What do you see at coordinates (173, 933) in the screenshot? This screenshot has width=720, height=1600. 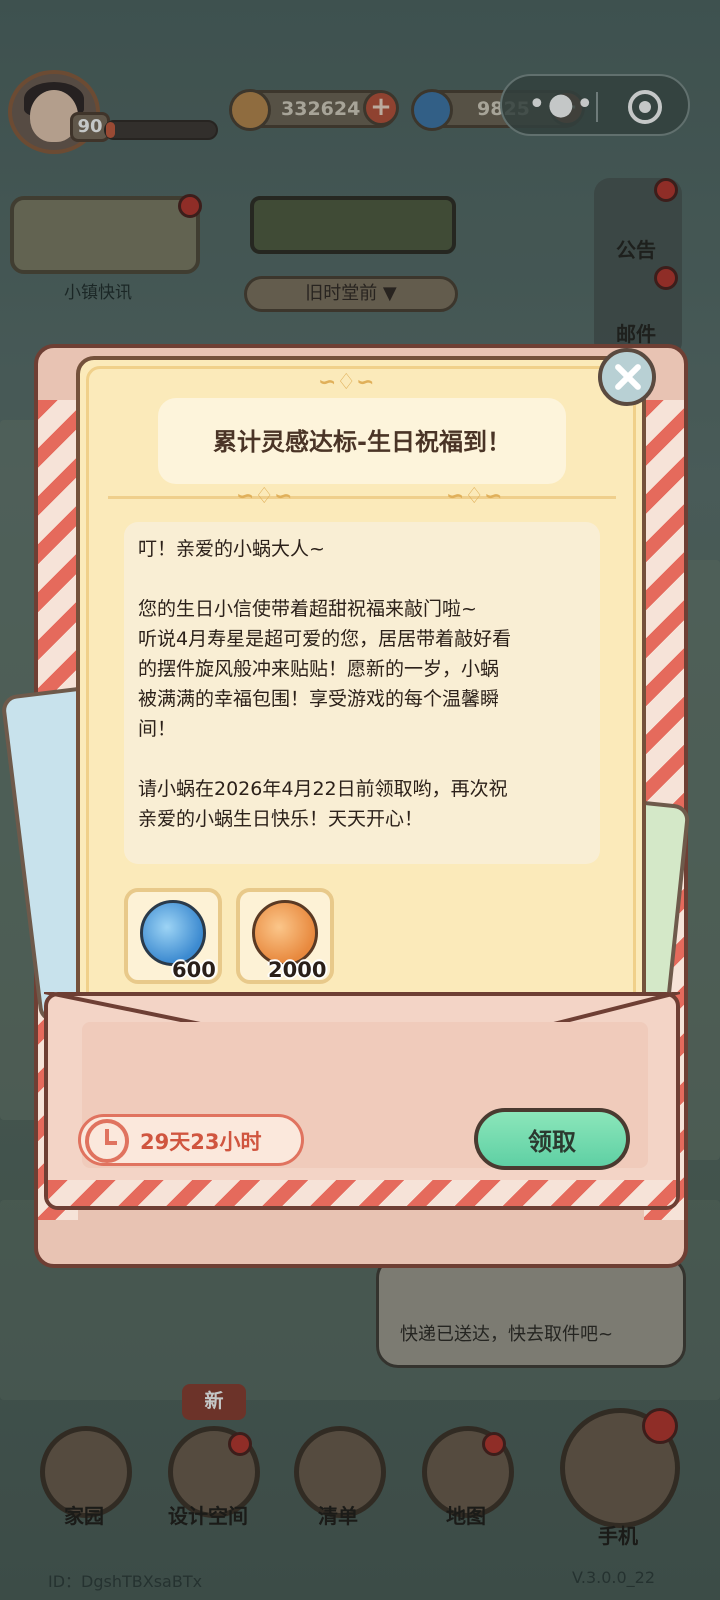 I see `blue-swirl-icon` at bounding box center [173, 933].